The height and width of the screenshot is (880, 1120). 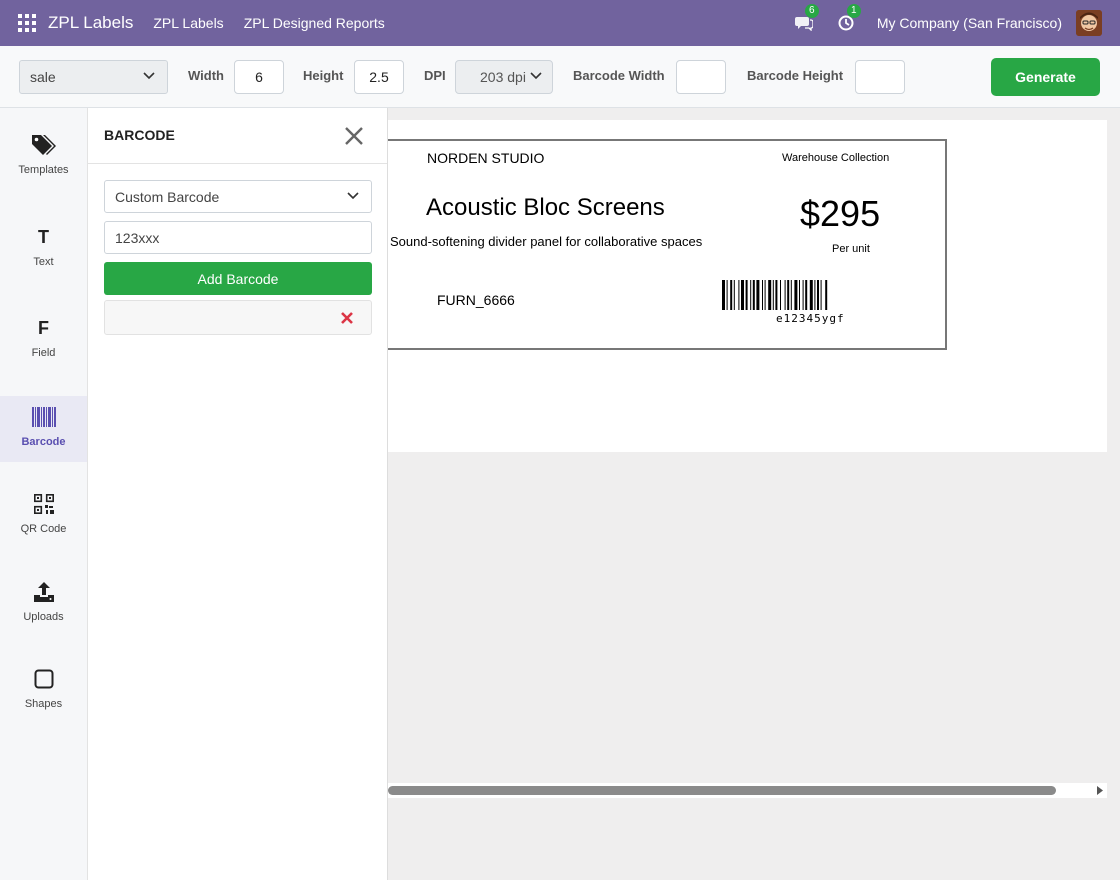 What do you see at coordinates (43, 170) in the screenshot?
I see `sidebar-item-label: Templates` at bounding box center [43, 170].